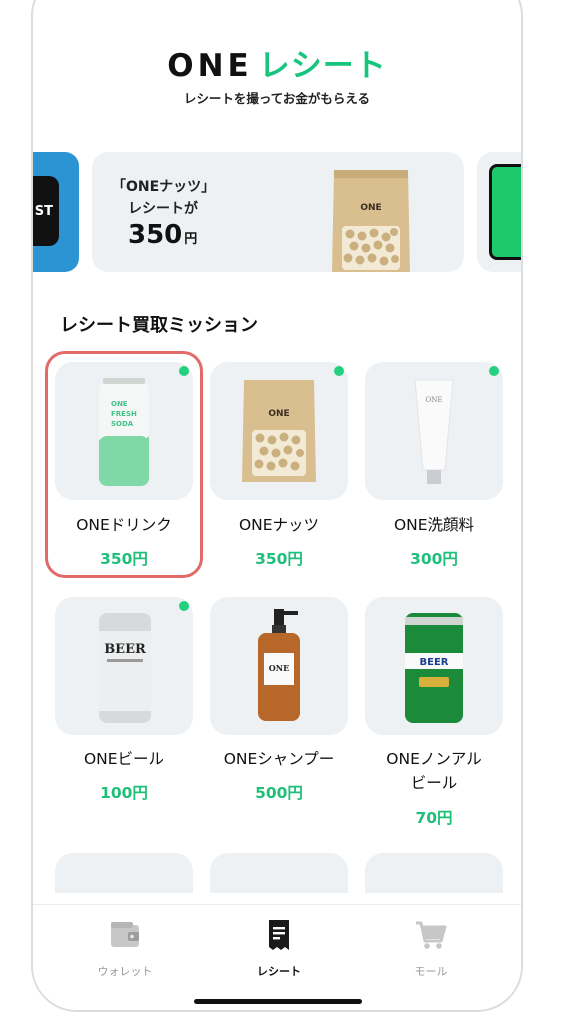  Describe the element at coordinates (163, 235) in the screenshot. I see `banner-amount: 350 円` at that location.